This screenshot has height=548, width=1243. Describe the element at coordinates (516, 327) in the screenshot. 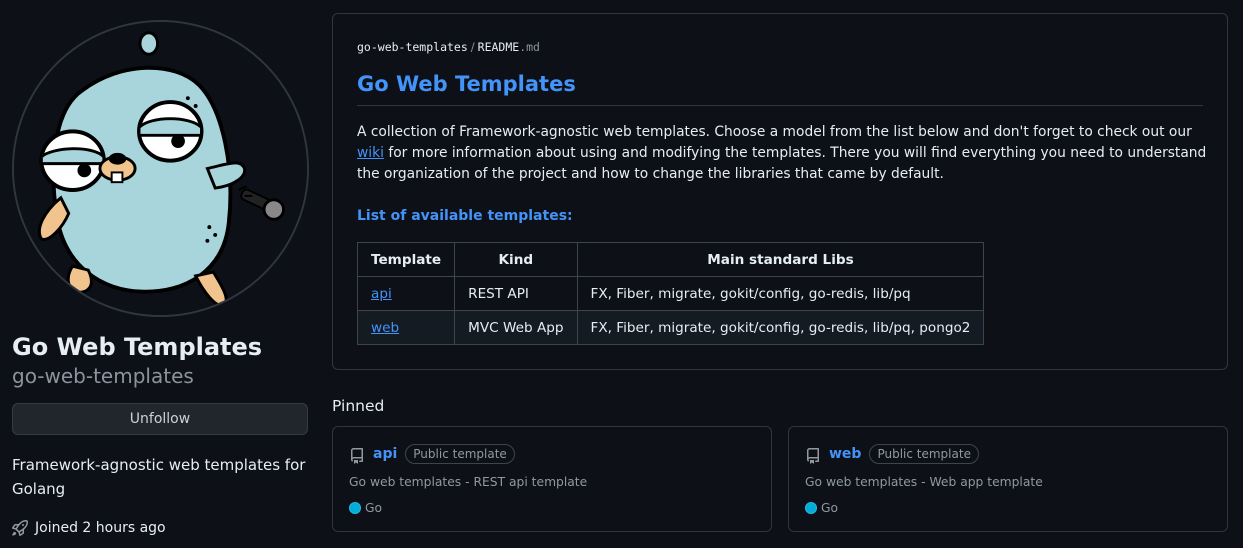

I see `table-cell-kind: MVC Web App` at that location.